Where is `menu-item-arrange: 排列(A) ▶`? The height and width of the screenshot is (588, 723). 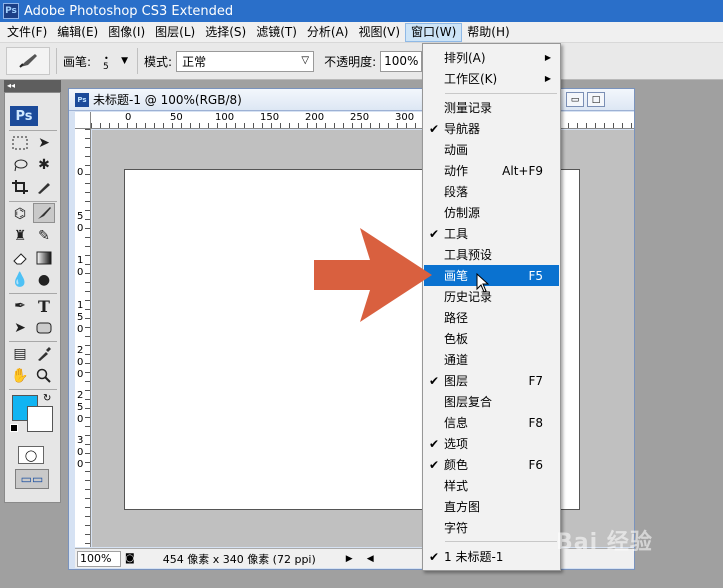
menu-item-arrange: 排列(A) ▶ is located at coordinates (491, 57).